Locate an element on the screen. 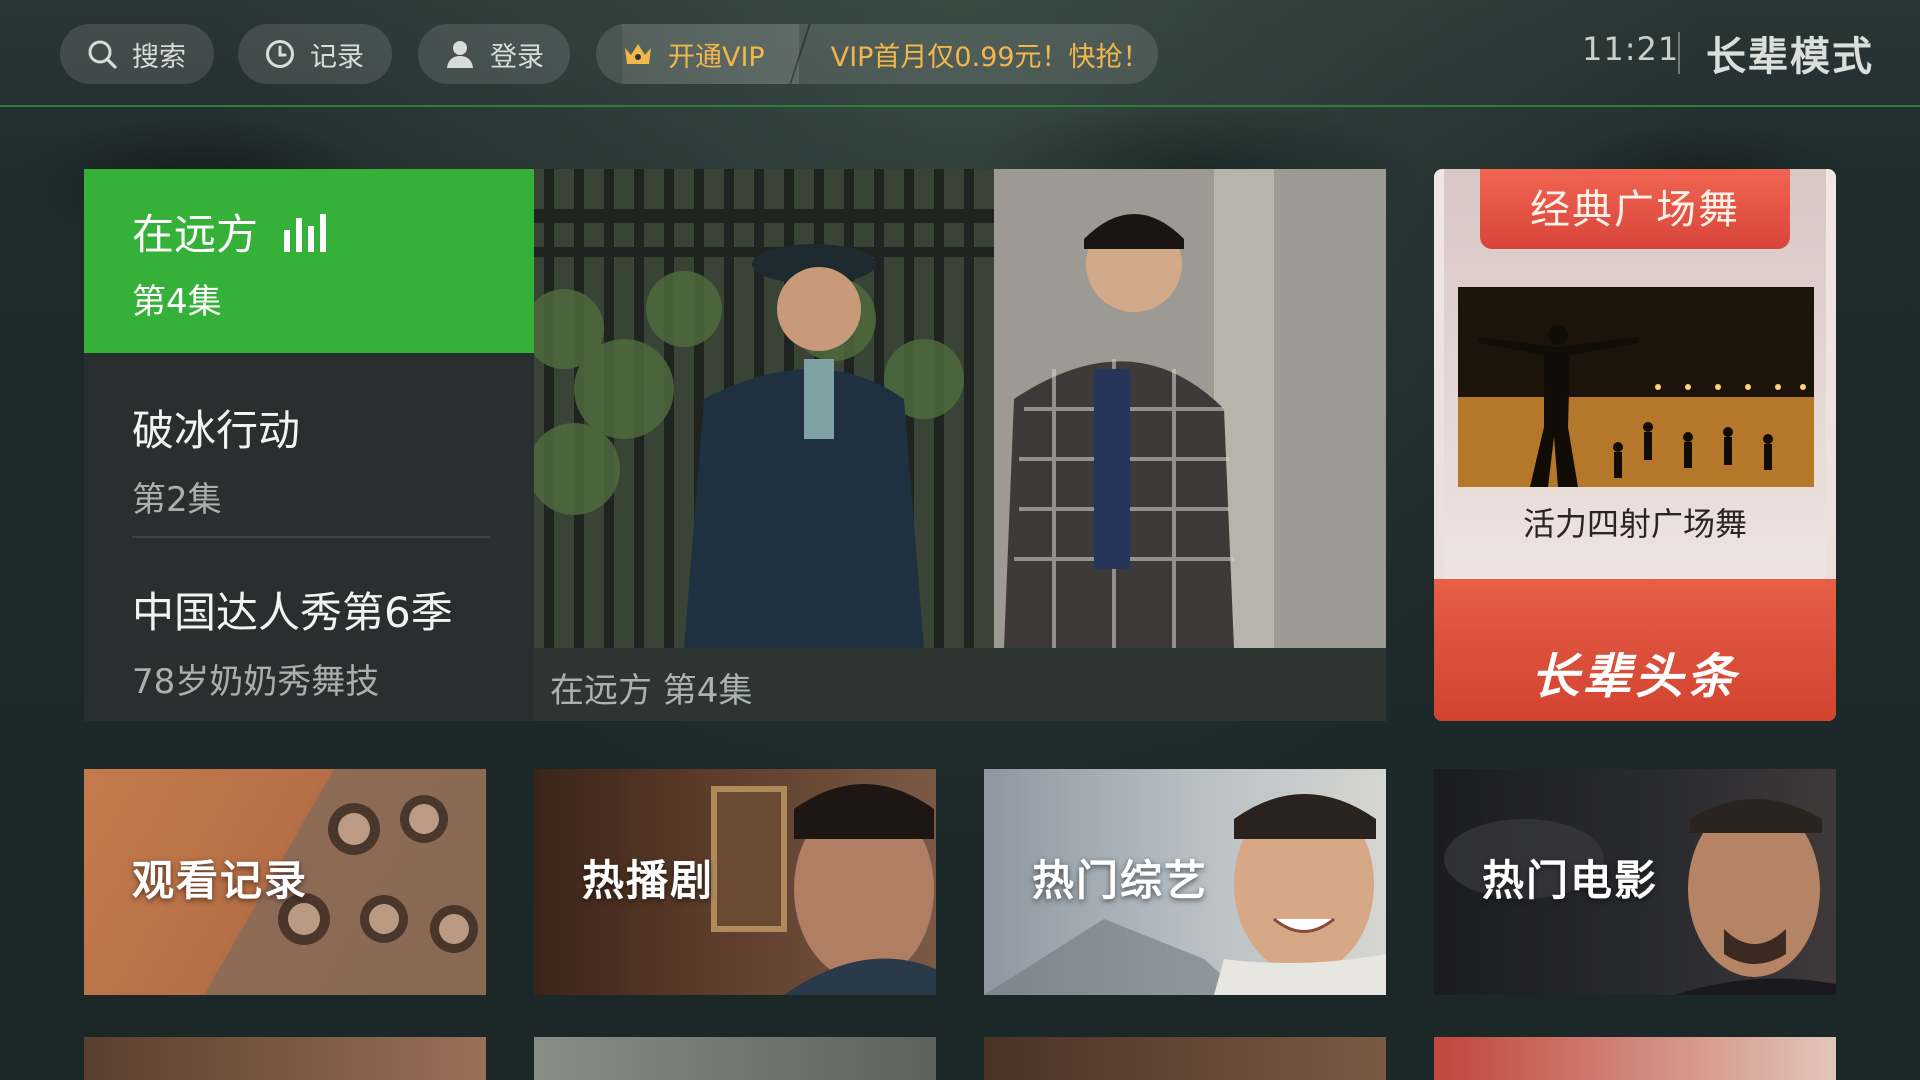 The image size is (1920, 1080). clock-divider is located at coordinates (1679, 53).